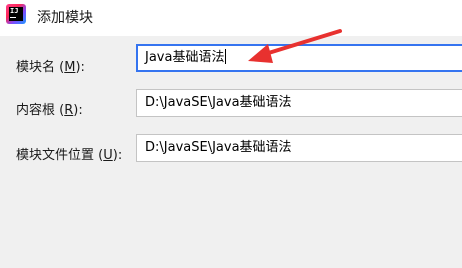 The height and width of the screenshot is (268, 462). Describe the element at coordinates (295, 46) in the screenshot. I see `red-arrow-annotation` at that location.